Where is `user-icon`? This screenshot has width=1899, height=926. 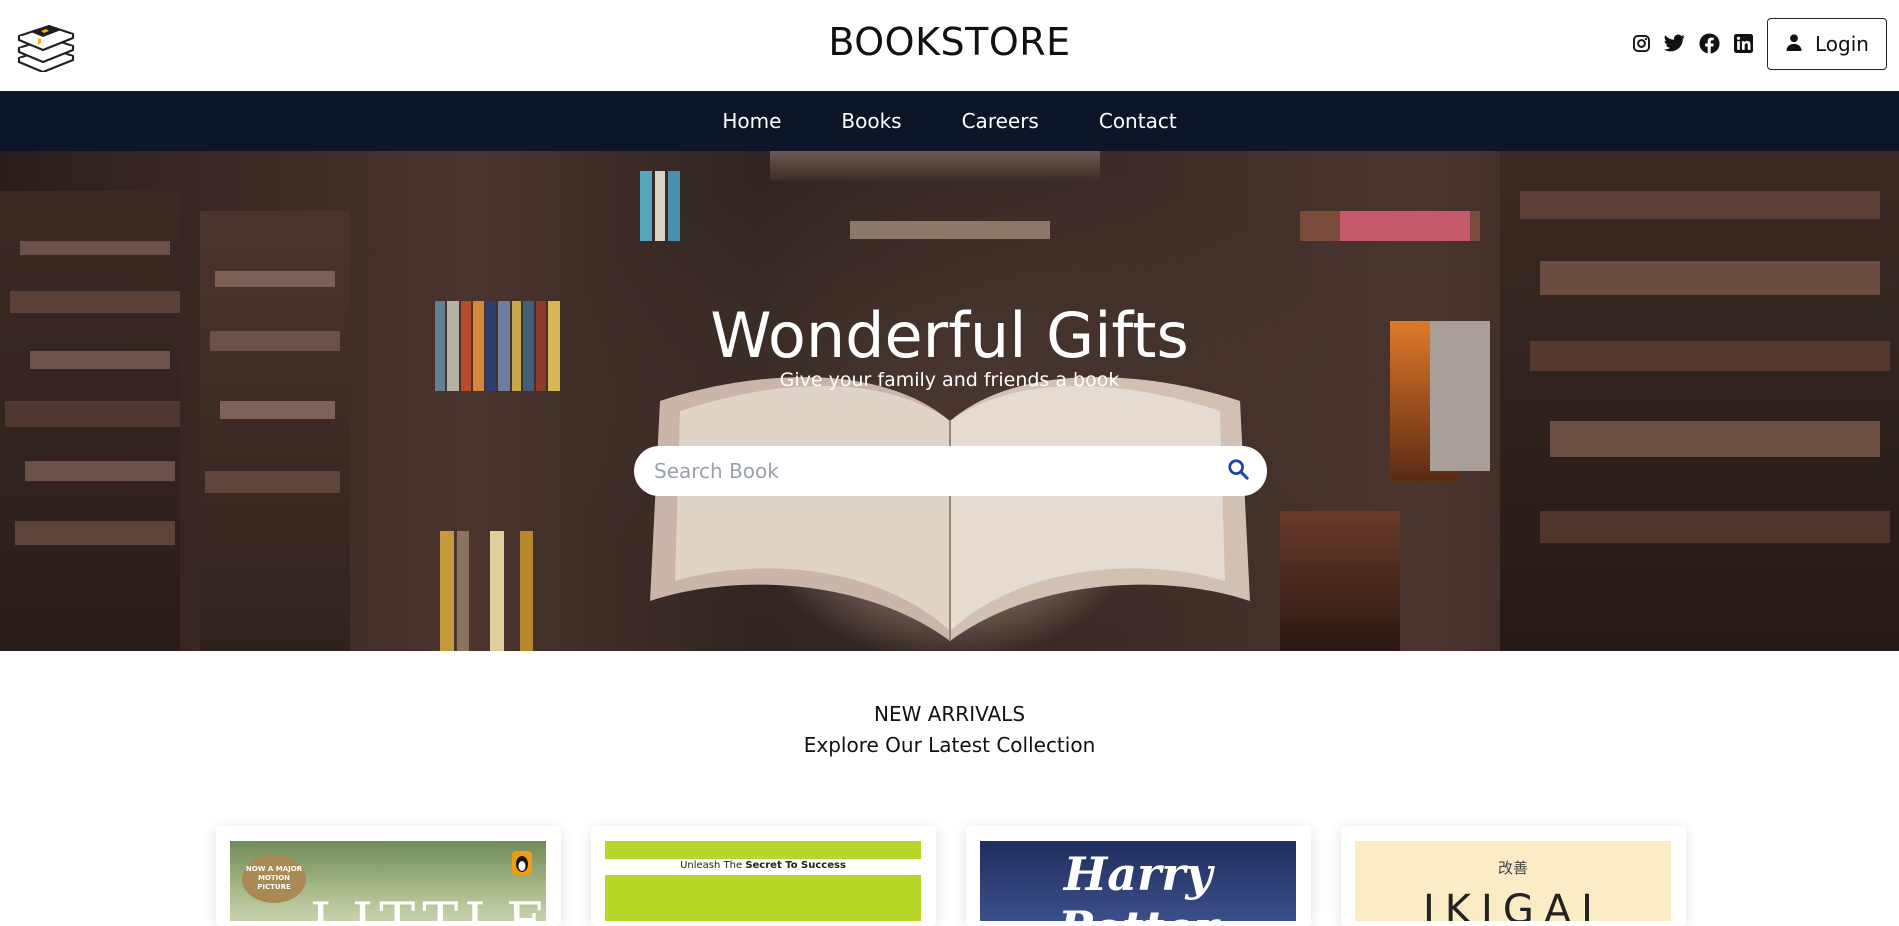
user-icon is located at coordinates (1794, 44).